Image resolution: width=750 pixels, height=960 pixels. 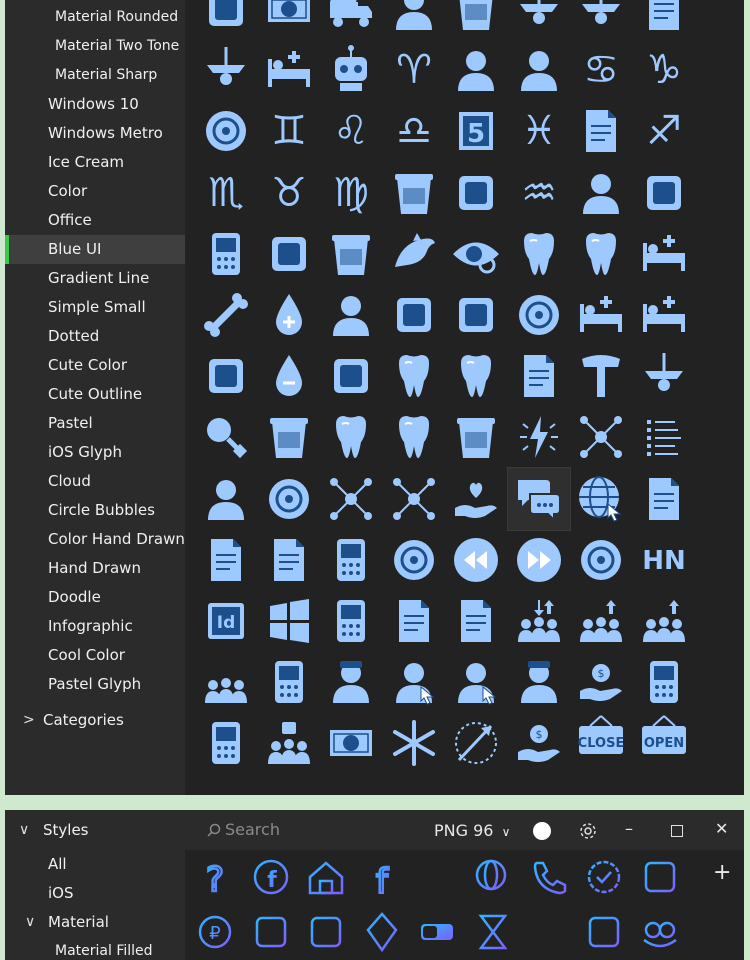 I want to click on sidebar-item-office: Office, so click(x=95, y=220).